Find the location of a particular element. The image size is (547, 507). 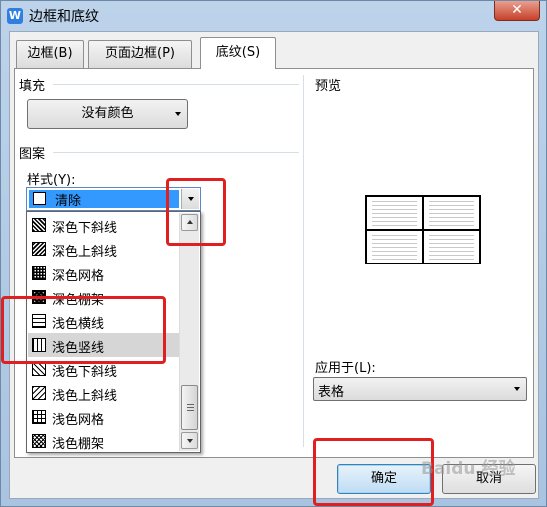

annotation-box-dropdown is located at coordinates (196, 212).